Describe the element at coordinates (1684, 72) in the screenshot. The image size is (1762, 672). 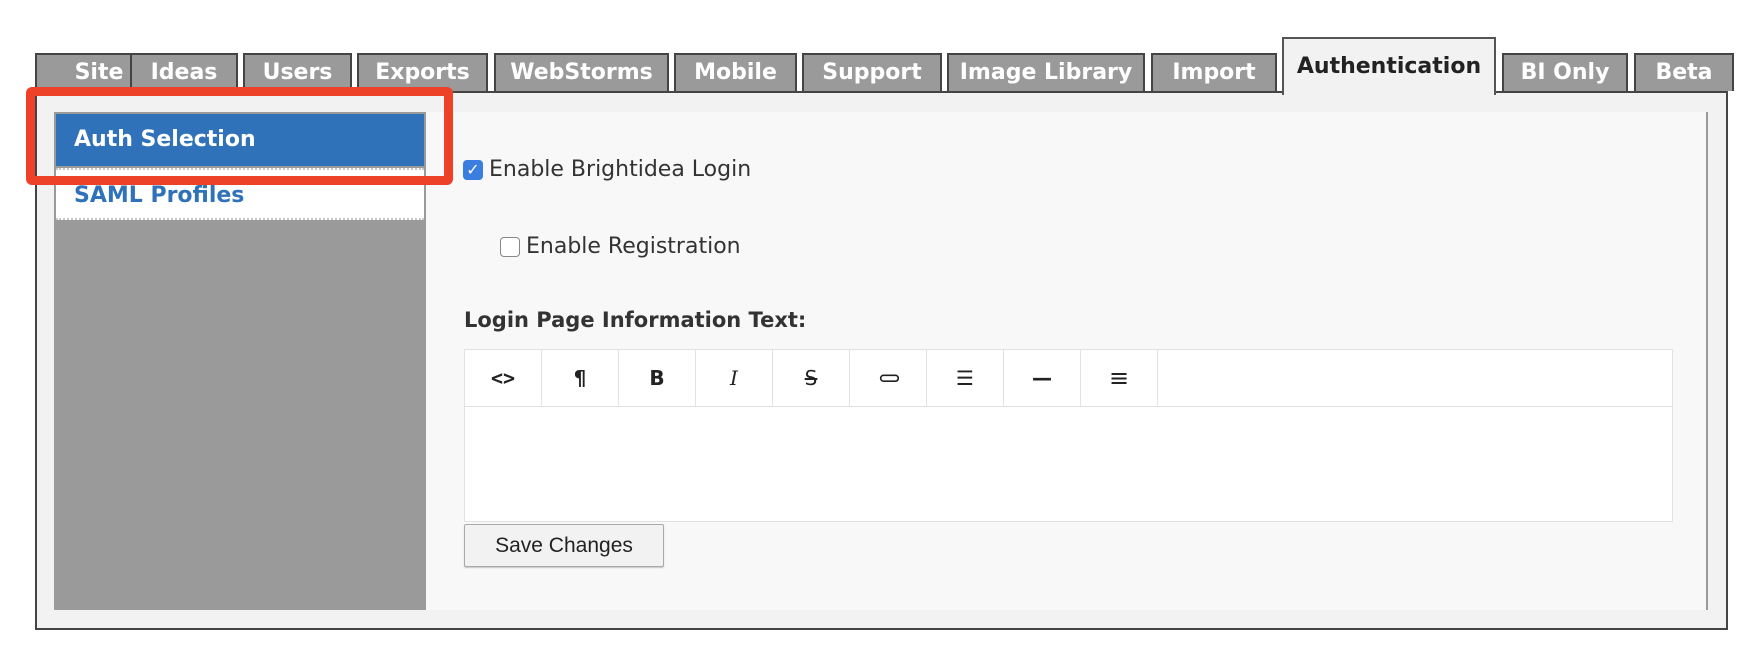
I see `tab-beta: Beta` at that location.